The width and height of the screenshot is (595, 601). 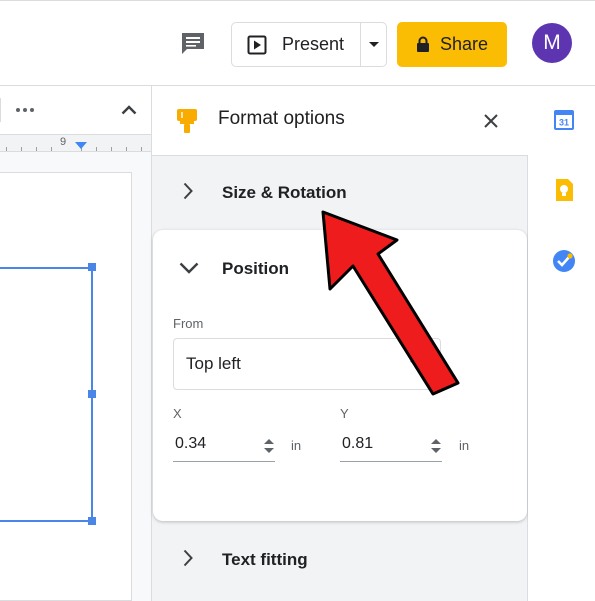 I want to click on close-icon, so click(x=491, y=121).